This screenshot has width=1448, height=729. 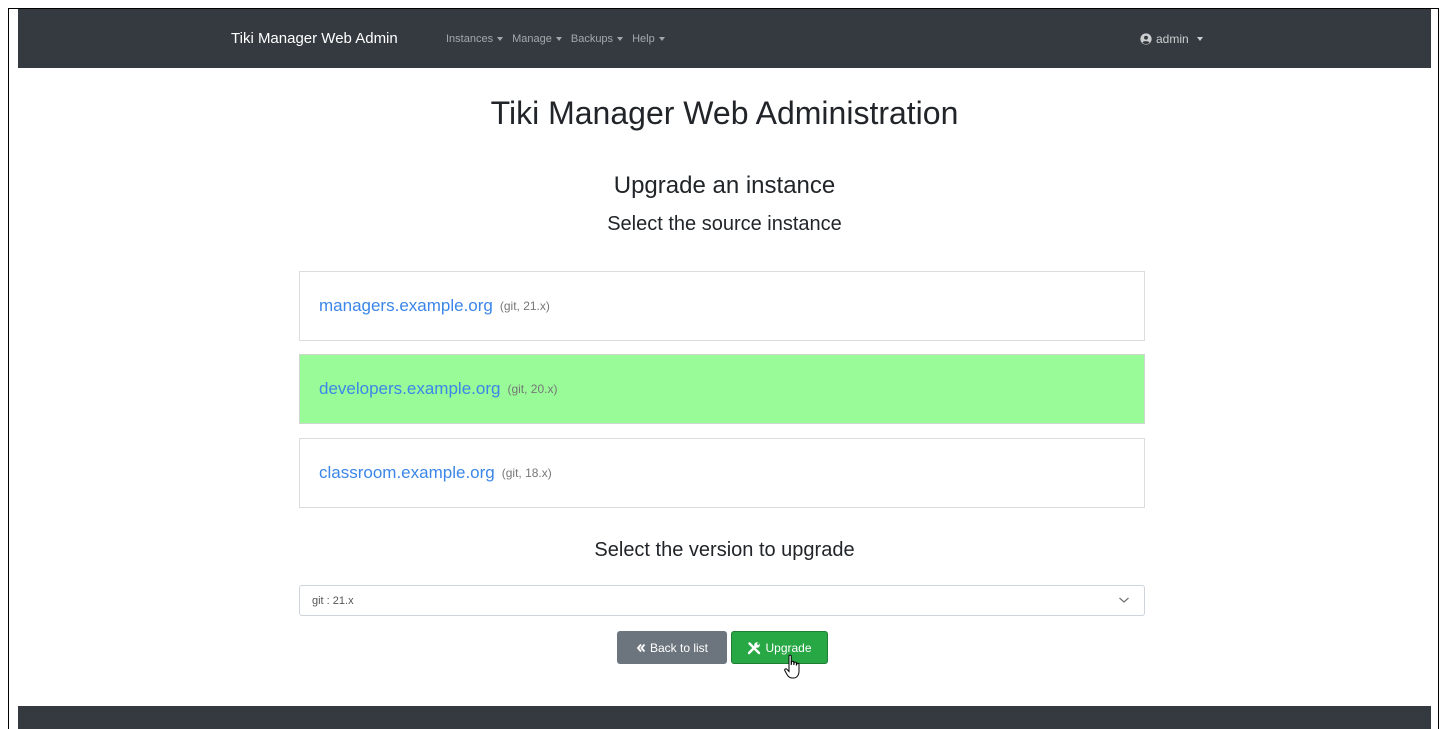 What do you see at coordinates (641, 647) in the screenshot?
I see `double-chevron-left-icon` at bounding box center [641, 647].